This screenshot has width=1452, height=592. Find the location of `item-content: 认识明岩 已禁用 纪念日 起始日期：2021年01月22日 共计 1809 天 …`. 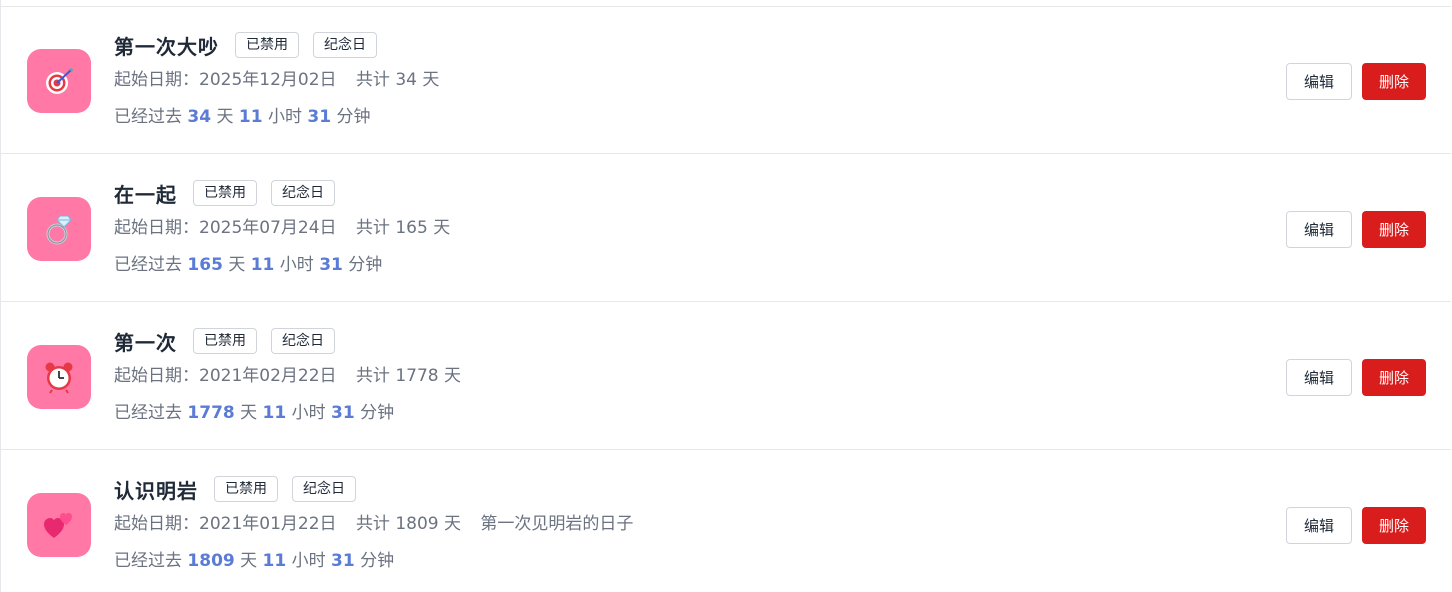

item-content: 认识明岩 已禁用 纪念日 起始日期：2021年01月22日 共计 1809 天 … is located at coordinates (380, 524).